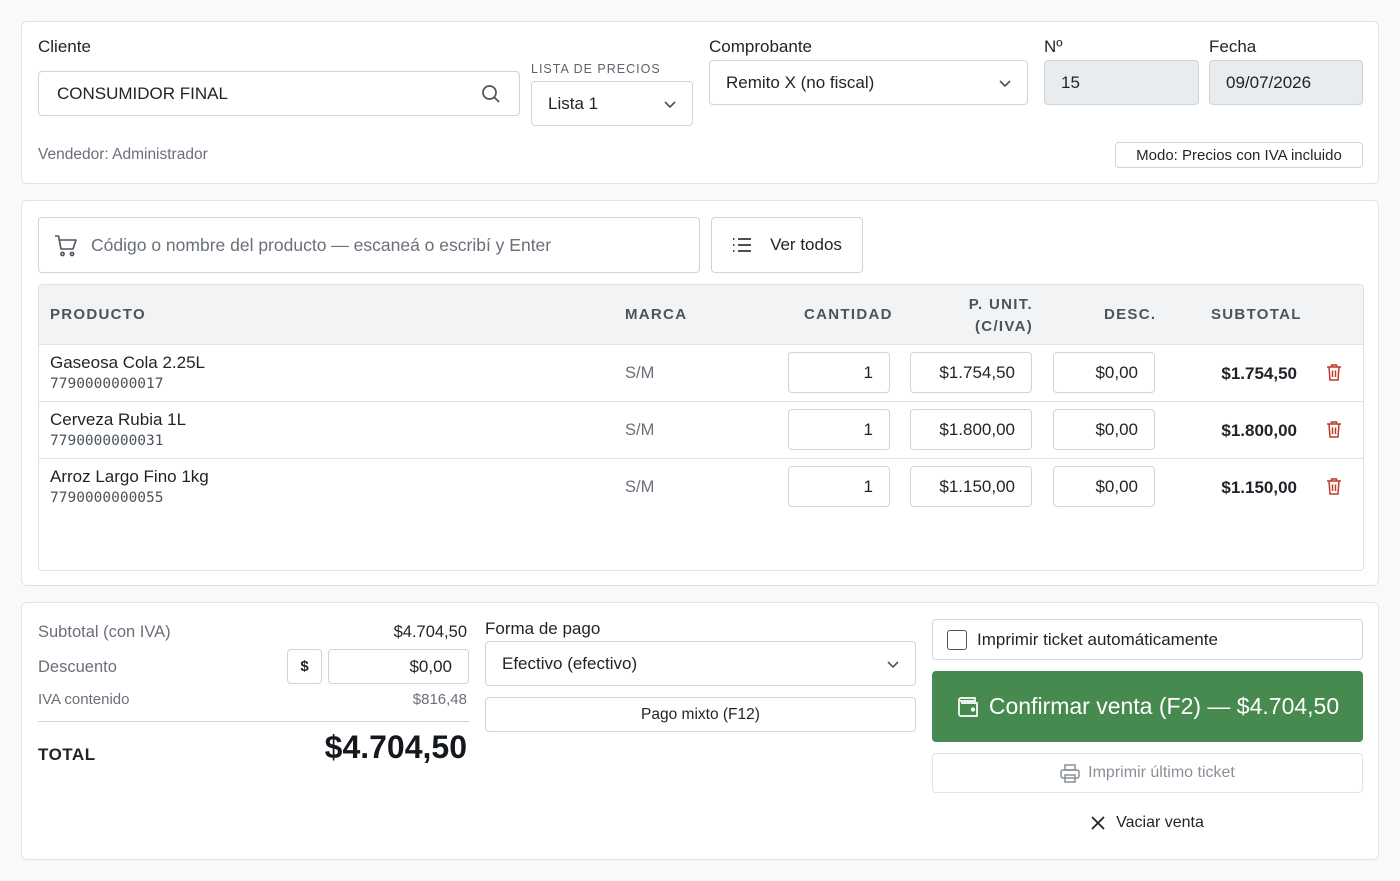 This screenshot has height=881, width=1400. What do you see at coordinates (700, 663) in the screenshot?
I see `forma-pago-select: Efectivo (efectivo)` at bounding box center [700, 663].